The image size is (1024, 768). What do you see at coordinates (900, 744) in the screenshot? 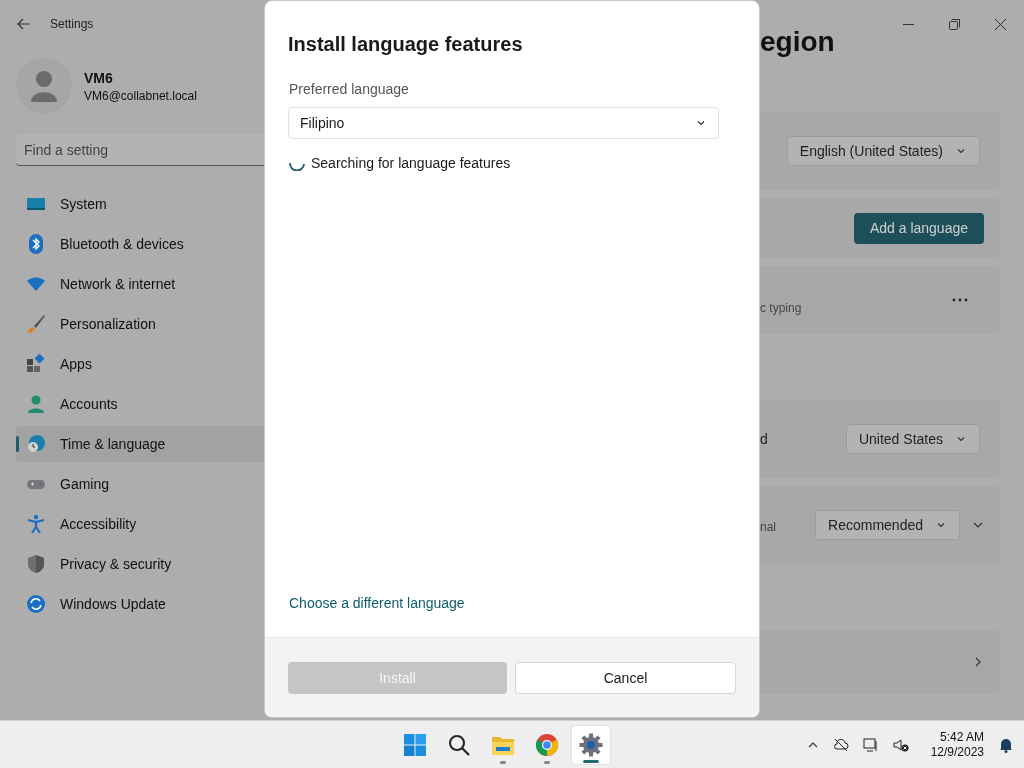
I see `speaker-muted-icon` at bounding box center [900, 744].